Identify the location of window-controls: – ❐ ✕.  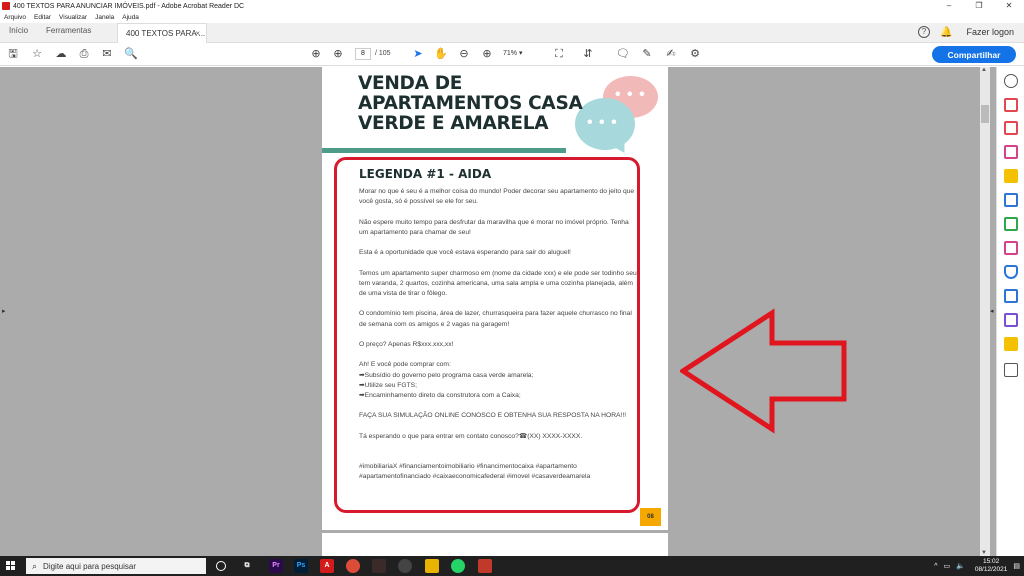
(979, 6).